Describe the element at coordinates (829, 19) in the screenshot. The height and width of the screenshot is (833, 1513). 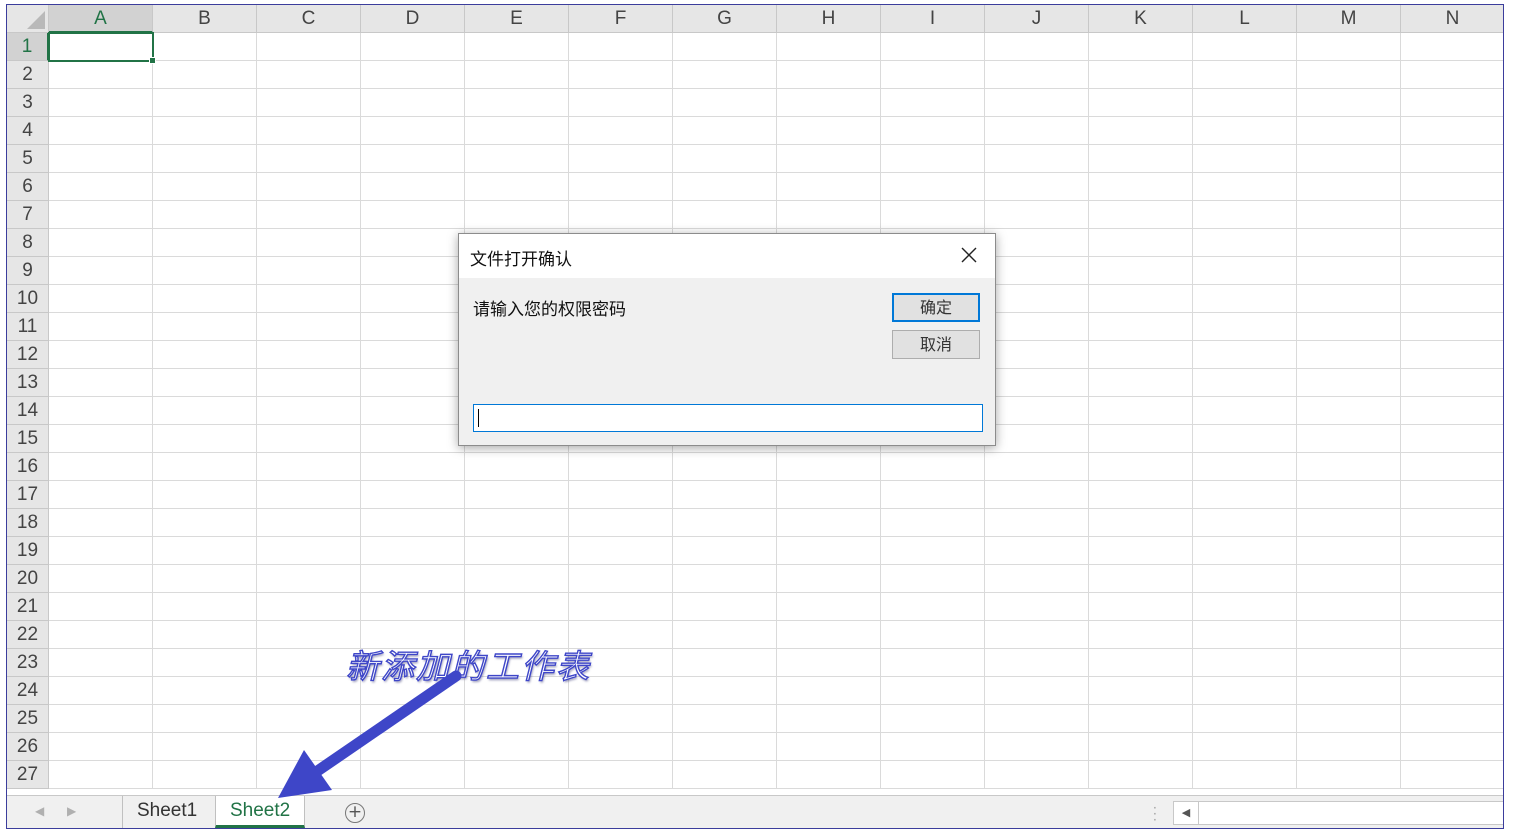
I see `column-header-h: H` at that location.